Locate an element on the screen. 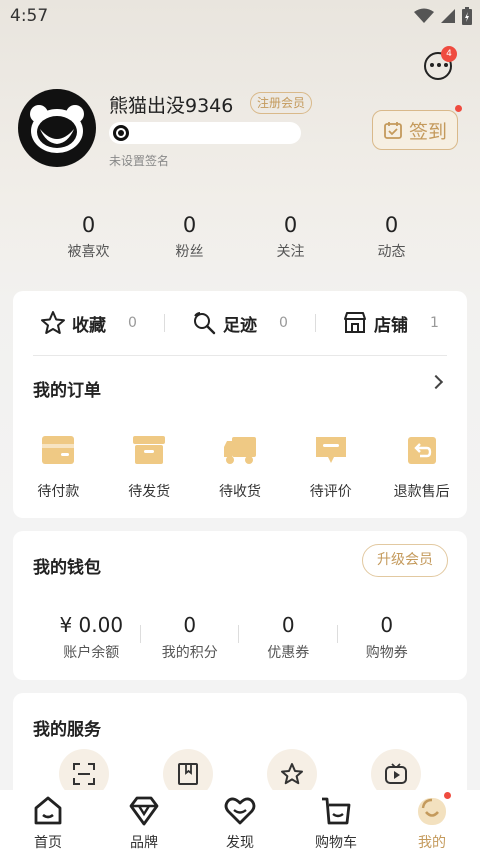  message-badge: 4 is located at coordinates (449, 54).